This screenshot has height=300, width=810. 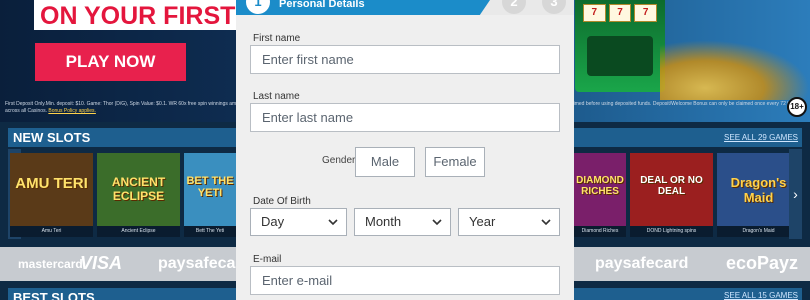 I want to click on hero-headline: ON YOUR FIRST, so click(x=139, y=15).